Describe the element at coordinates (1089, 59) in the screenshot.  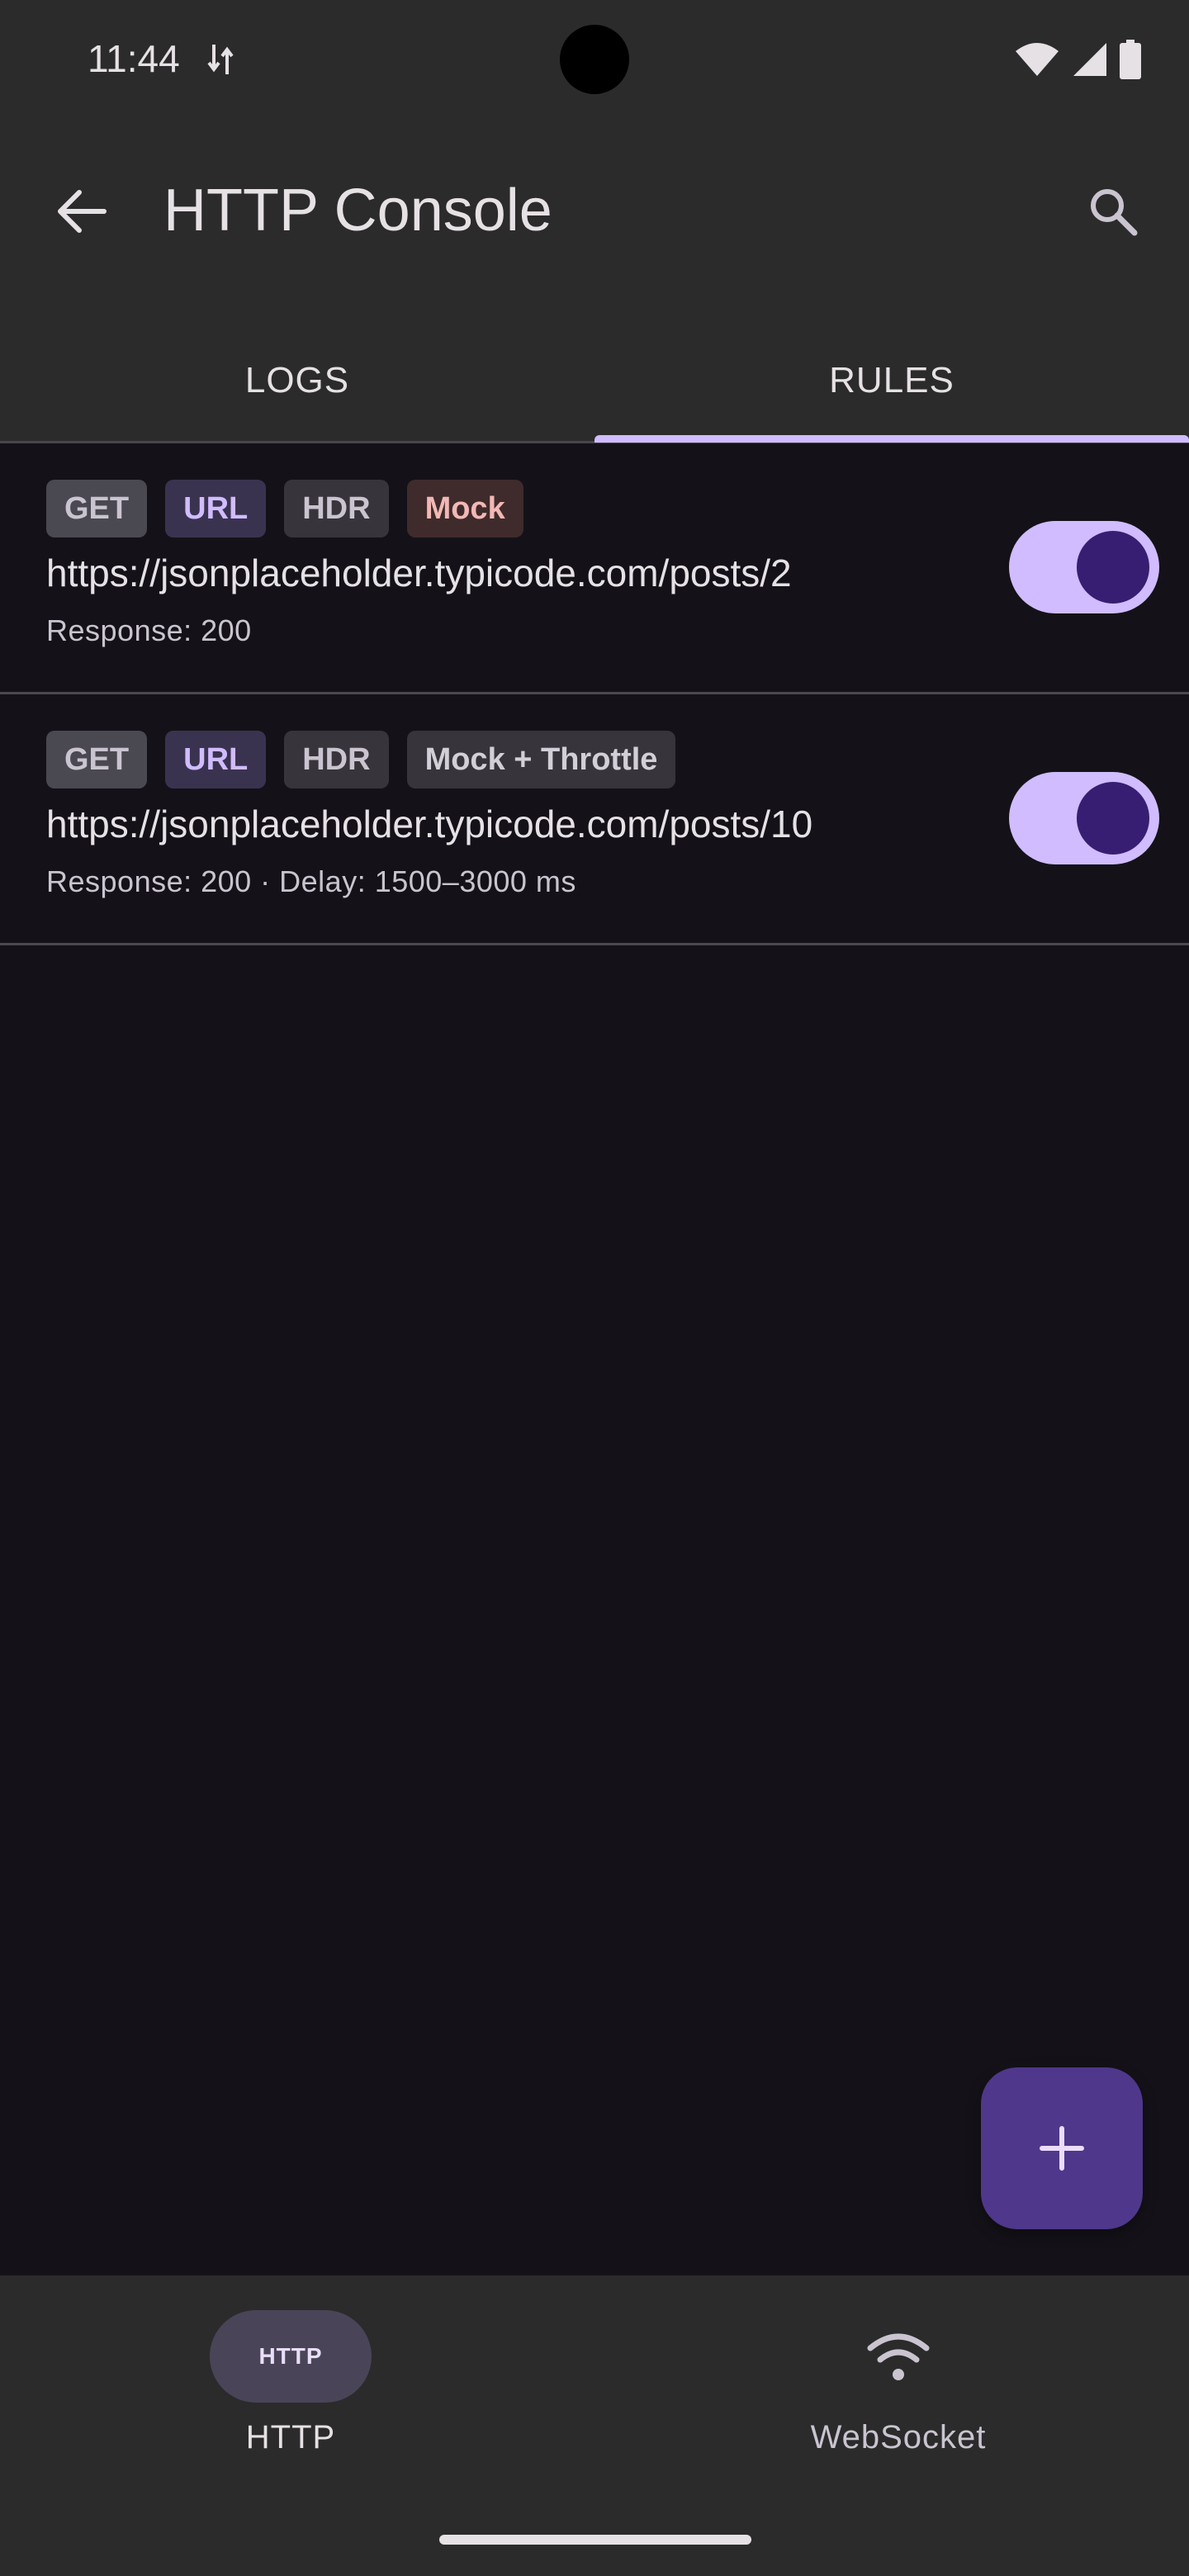
I see `signal-icon` at that location.